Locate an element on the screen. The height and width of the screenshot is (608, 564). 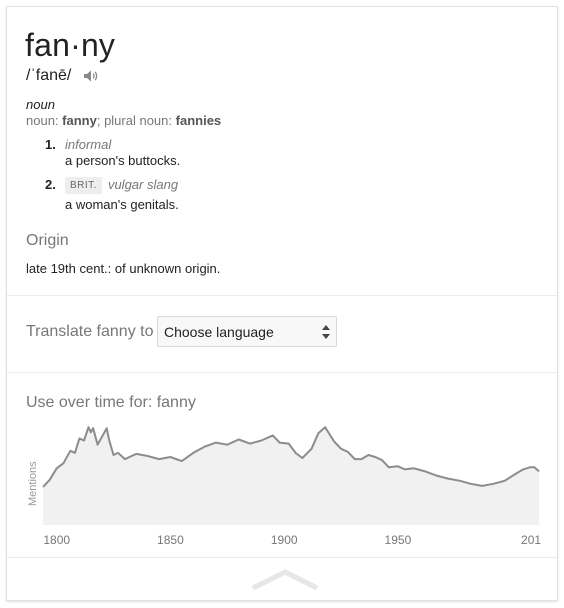
plural-label: ; plural noun: is located at coordinates (134, 120).